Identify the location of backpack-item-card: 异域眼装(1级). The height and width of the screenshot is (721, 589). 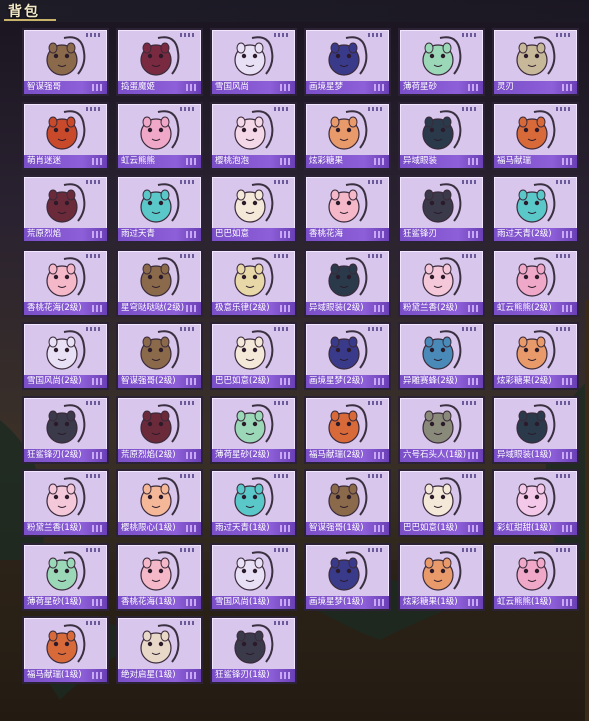
(535, 429).